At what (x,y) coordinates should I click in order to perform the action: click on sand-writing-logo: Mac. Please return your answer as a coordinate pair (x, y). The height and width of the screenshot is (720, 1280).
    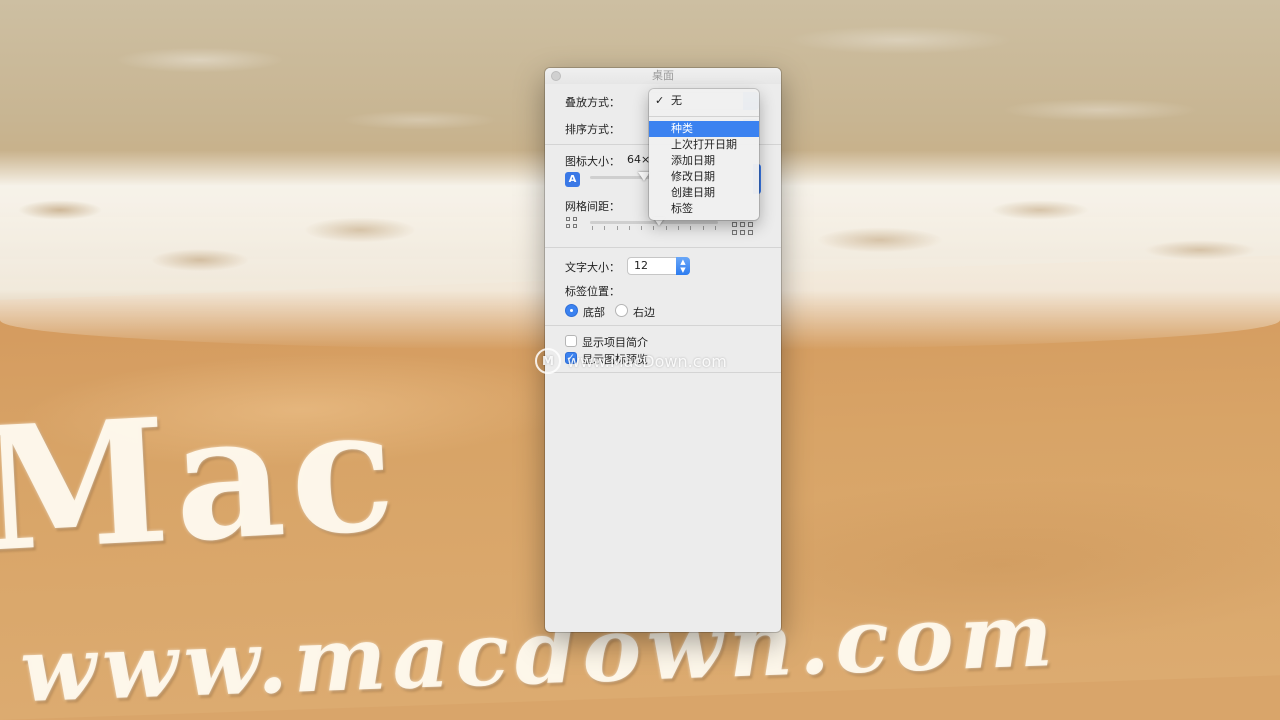
    Looking at the image, I should click on (202, 480).